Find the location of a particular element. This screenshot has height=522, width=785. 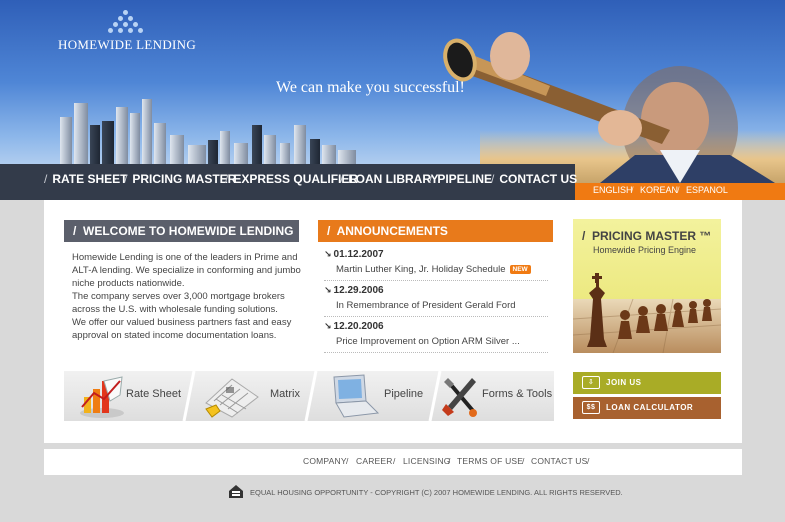

promo-subtitle: Homewide Pricing Engine is located at coordinates (645, 250).